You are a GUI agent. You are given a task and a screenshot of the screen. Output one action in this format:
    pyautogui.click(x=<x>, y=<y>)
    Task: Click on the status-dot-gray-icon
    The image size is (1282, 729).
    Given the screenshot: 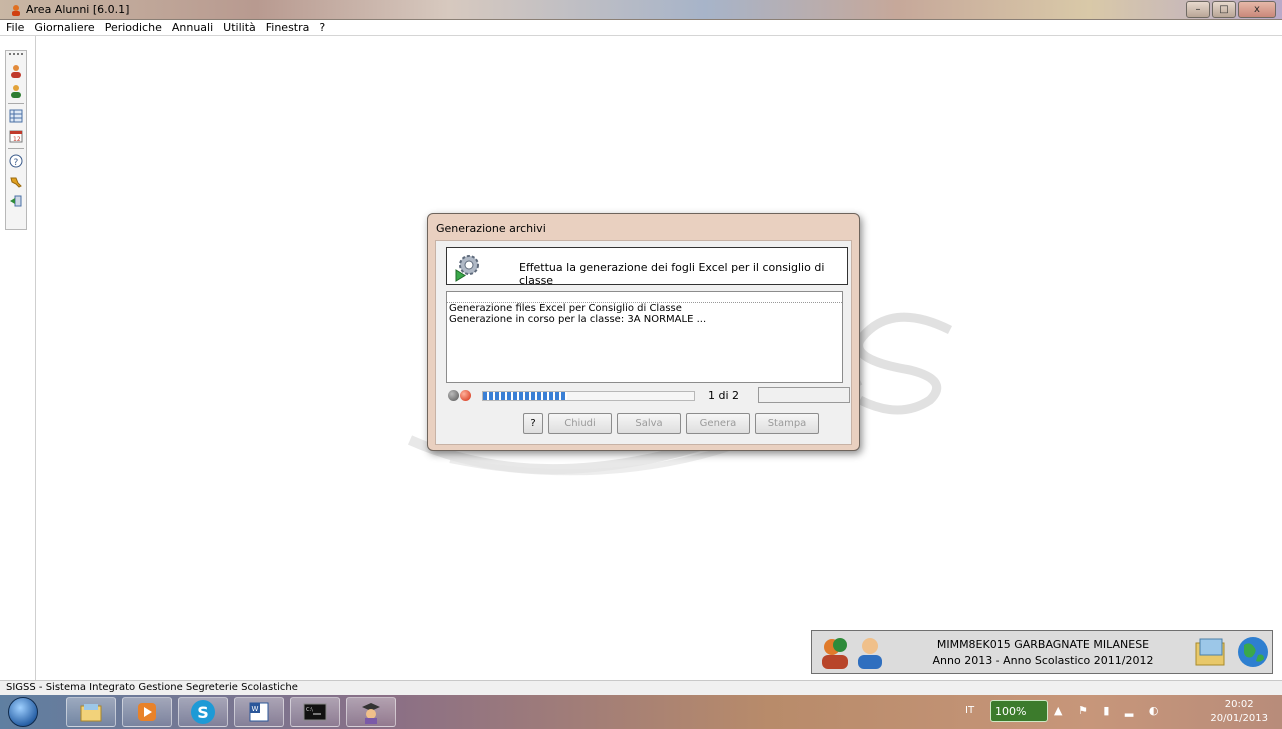 What is the action you would take?
    pyautogui.click(x=453, y=395)
    